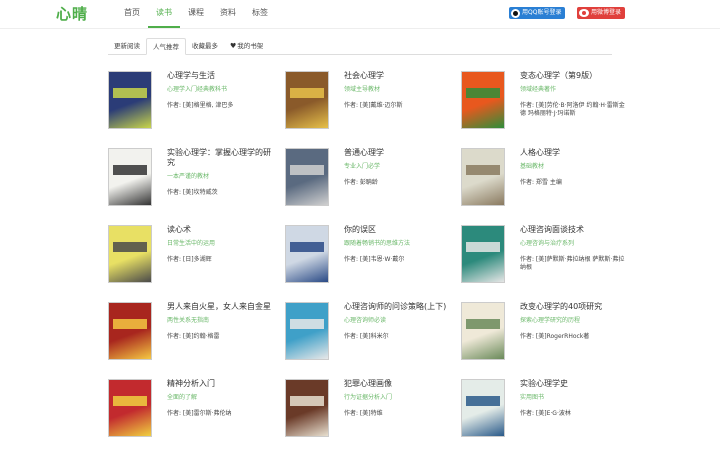 Image resolution: width=720 pixels, height=449 pixels. What do you see at coordinates (396, 167) in the screenshot?
I see `book-info: 普通心理学 专业入门必学 作者: 彭聃龄` at bounding box center [396, 167].